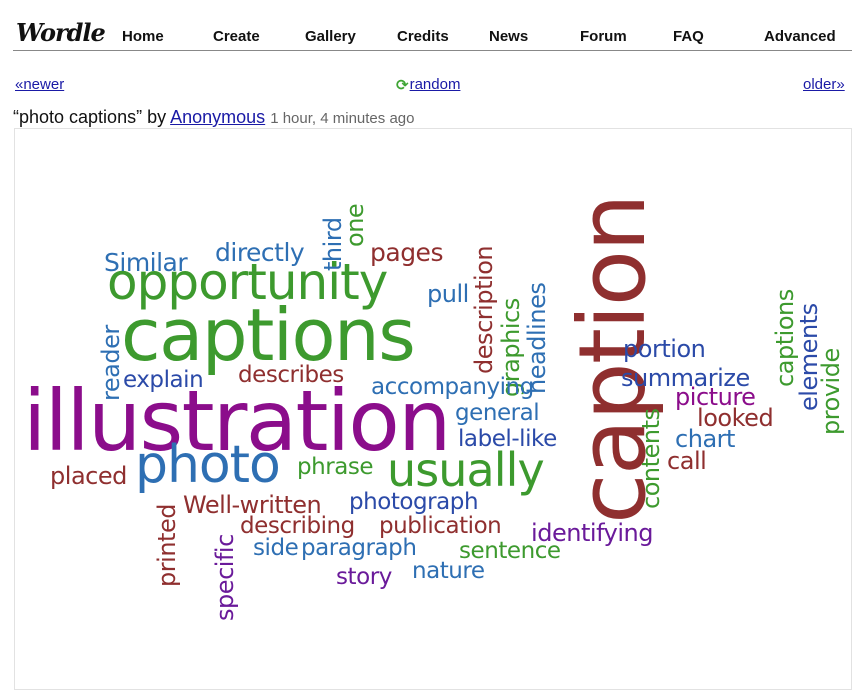 This screenshot has width=866, height=690. I want to click on nav-home: Home, so click(143, 36).